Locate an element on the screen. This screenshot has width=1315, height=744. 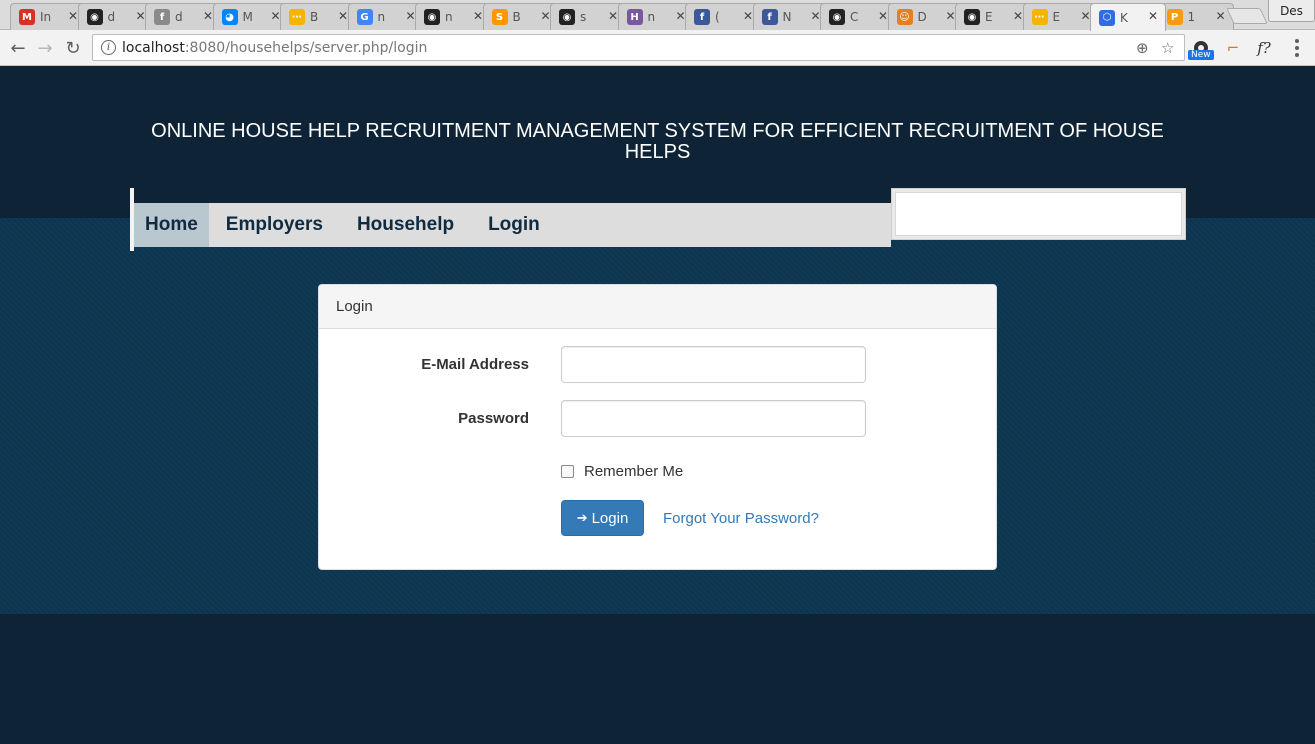
tab-title: s is located at coordinates (583, 17).